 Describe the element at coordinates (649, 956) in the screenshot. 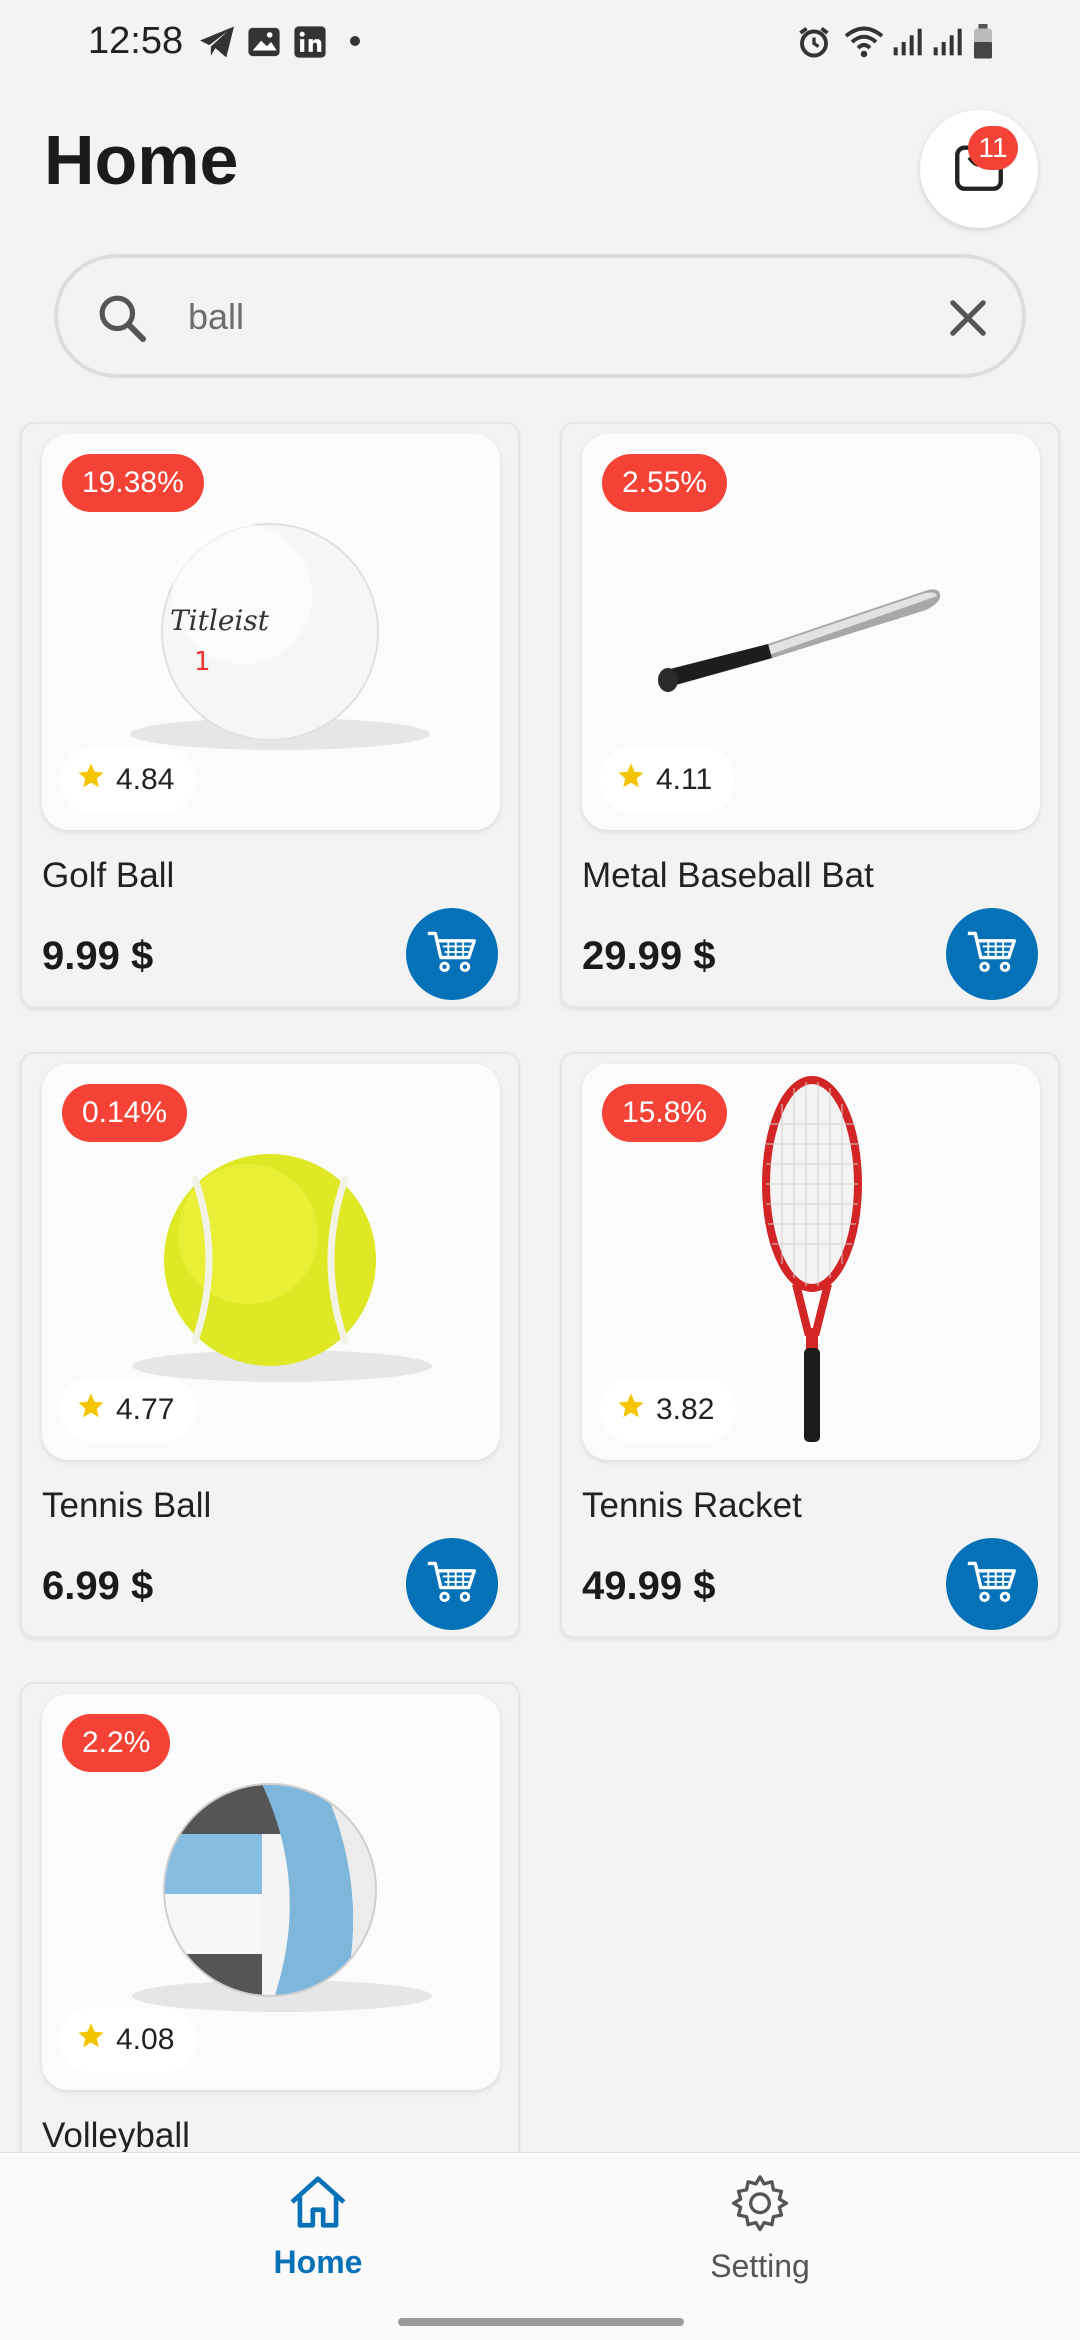

I see `product-price: 29.99 $` at that location.